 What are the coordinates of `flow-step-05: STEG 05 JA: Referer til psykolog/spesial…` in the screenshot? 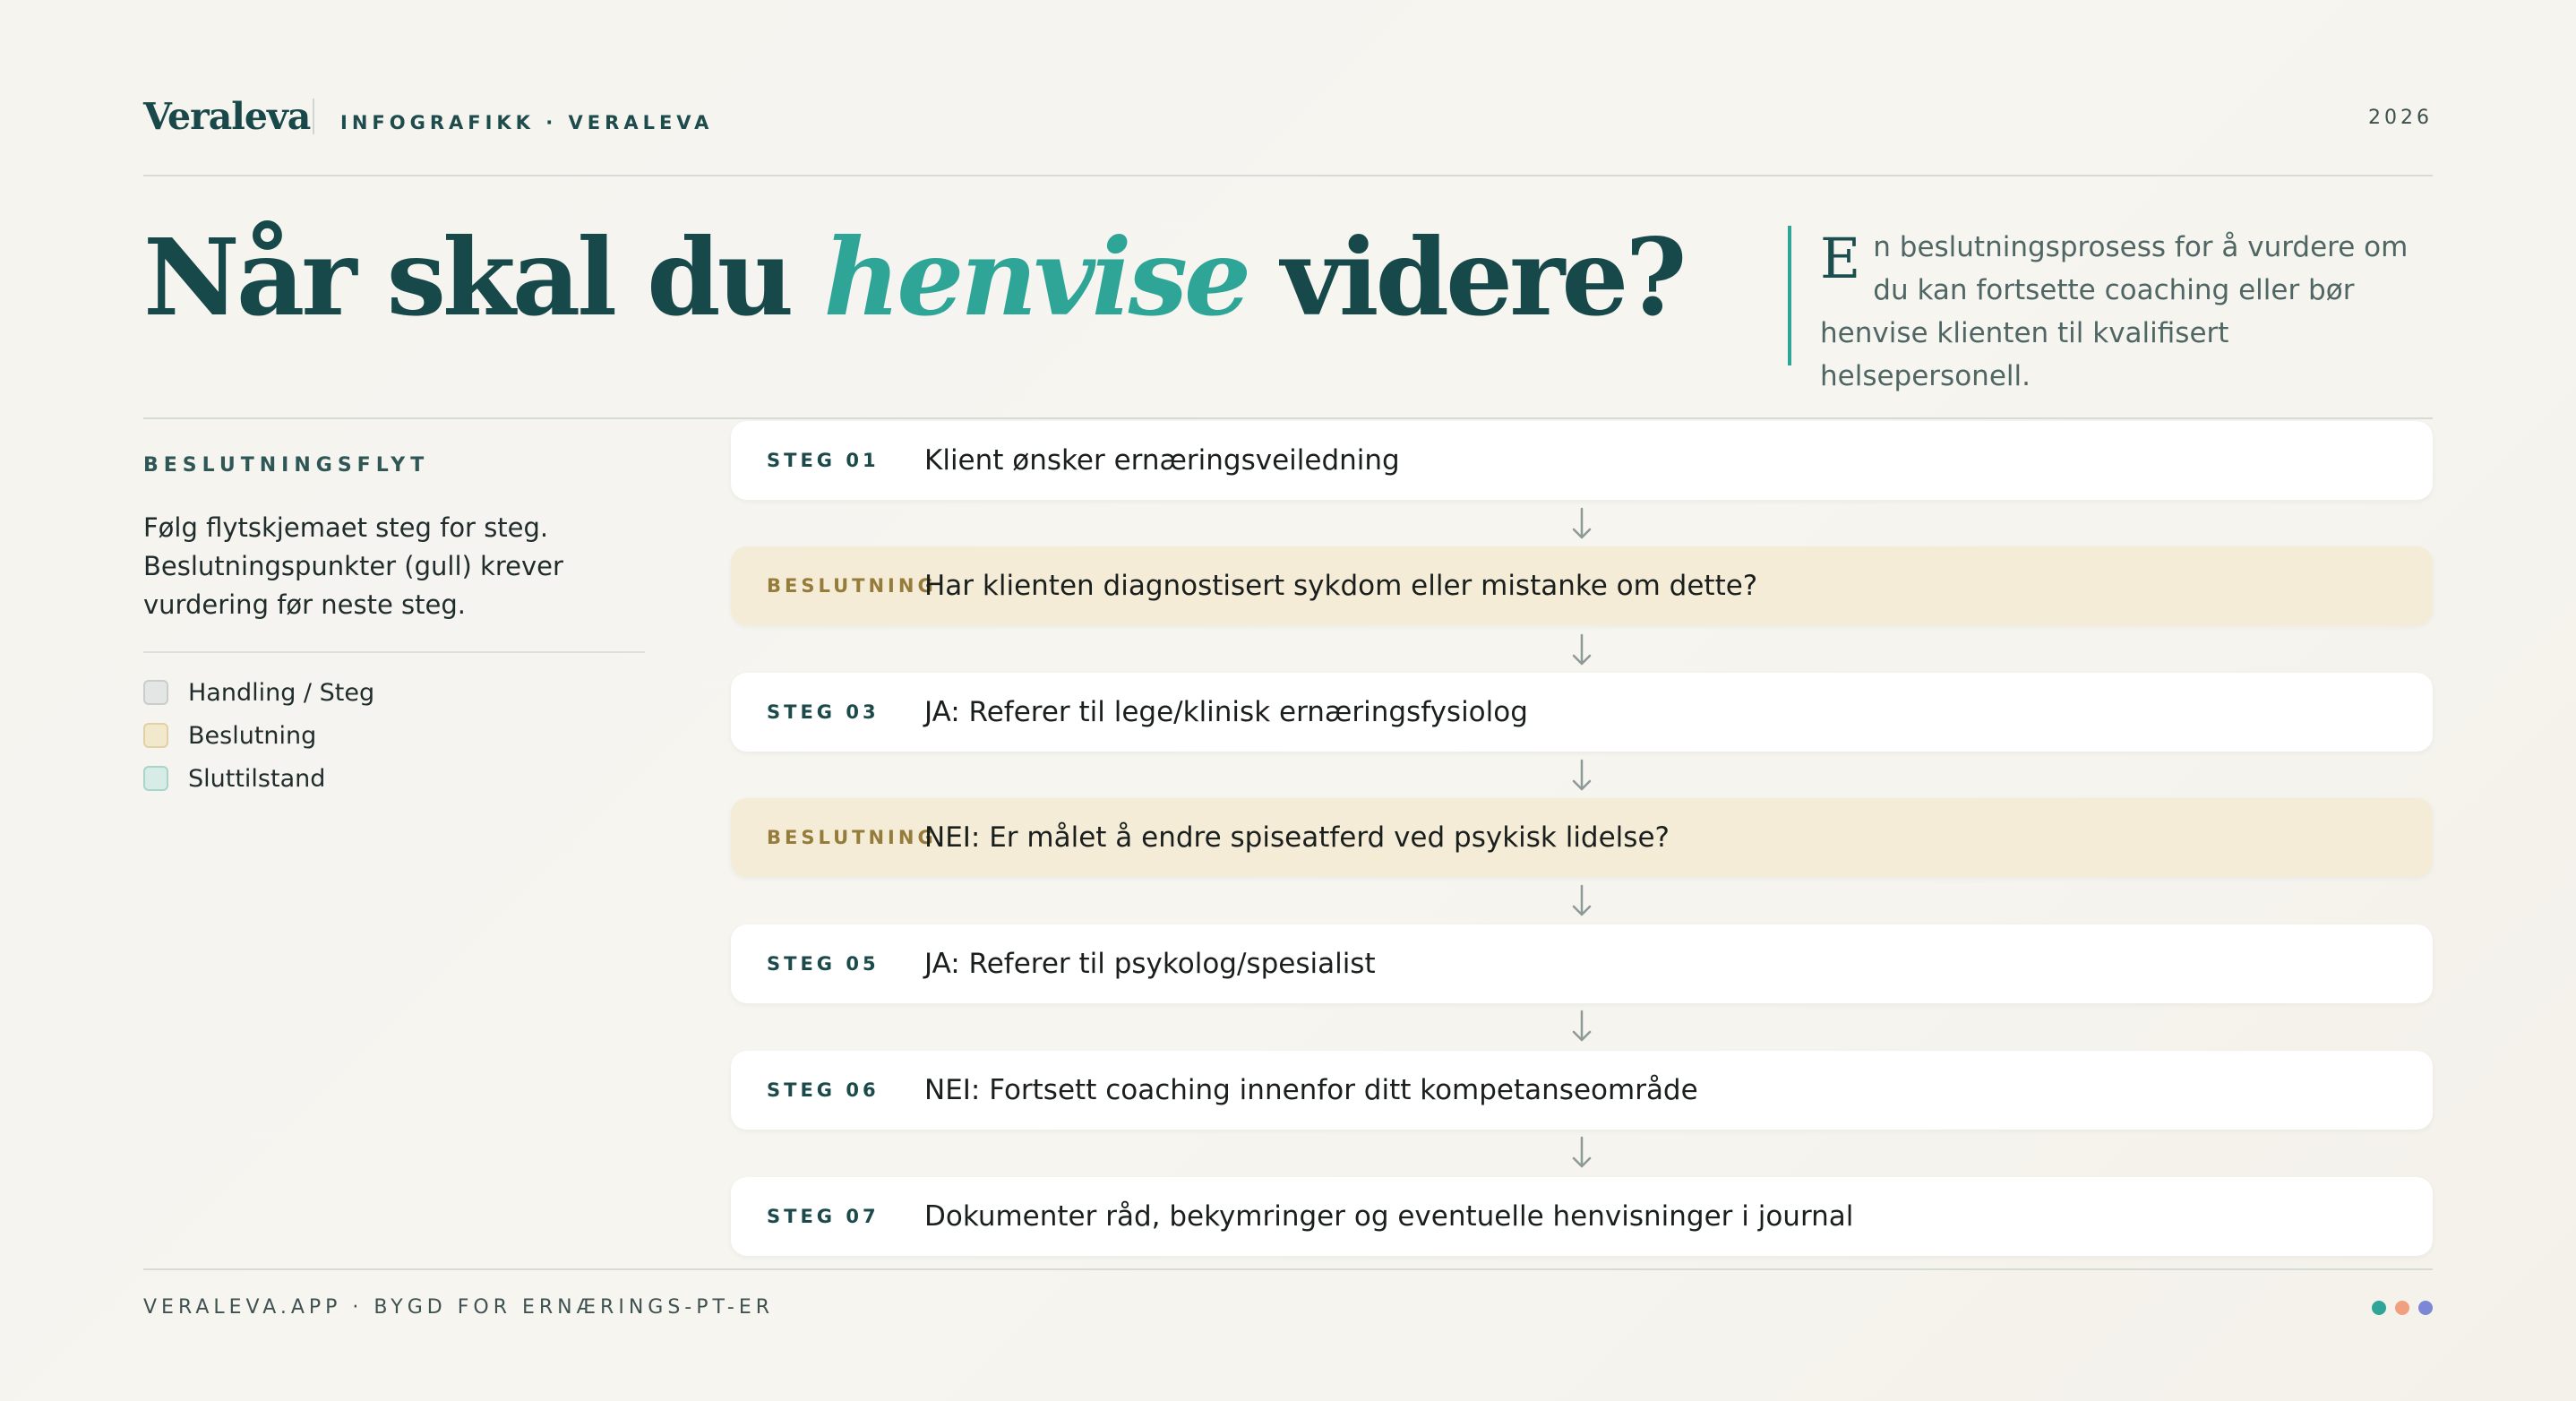 It's located at (1582, 963).